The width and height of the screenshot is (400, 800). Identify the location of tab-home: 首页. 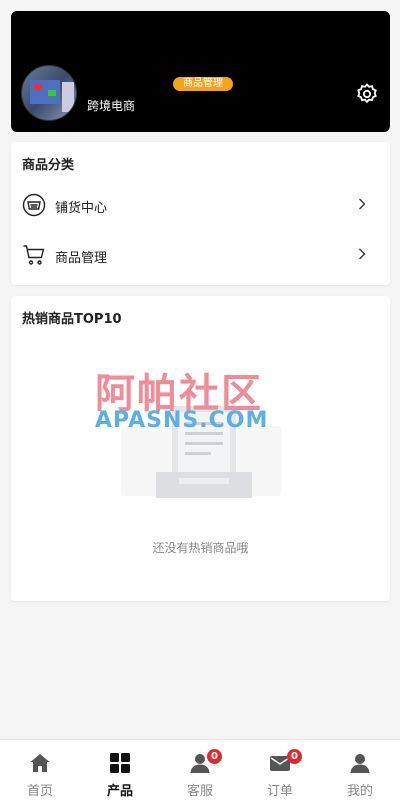
(40, 770).